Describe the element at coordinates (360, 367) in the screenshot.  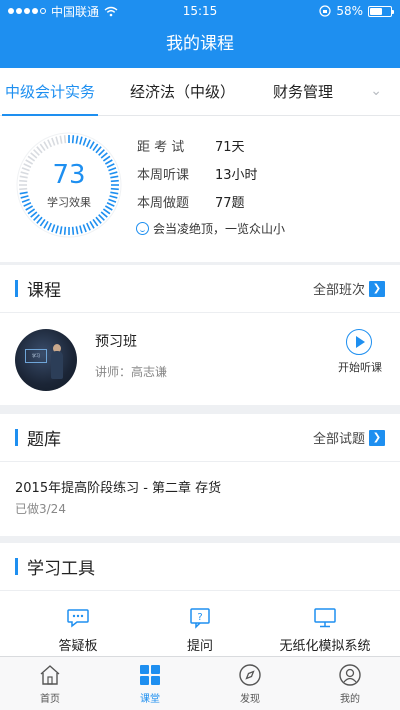
I see `start-listening-button: 开始听课` at that location.